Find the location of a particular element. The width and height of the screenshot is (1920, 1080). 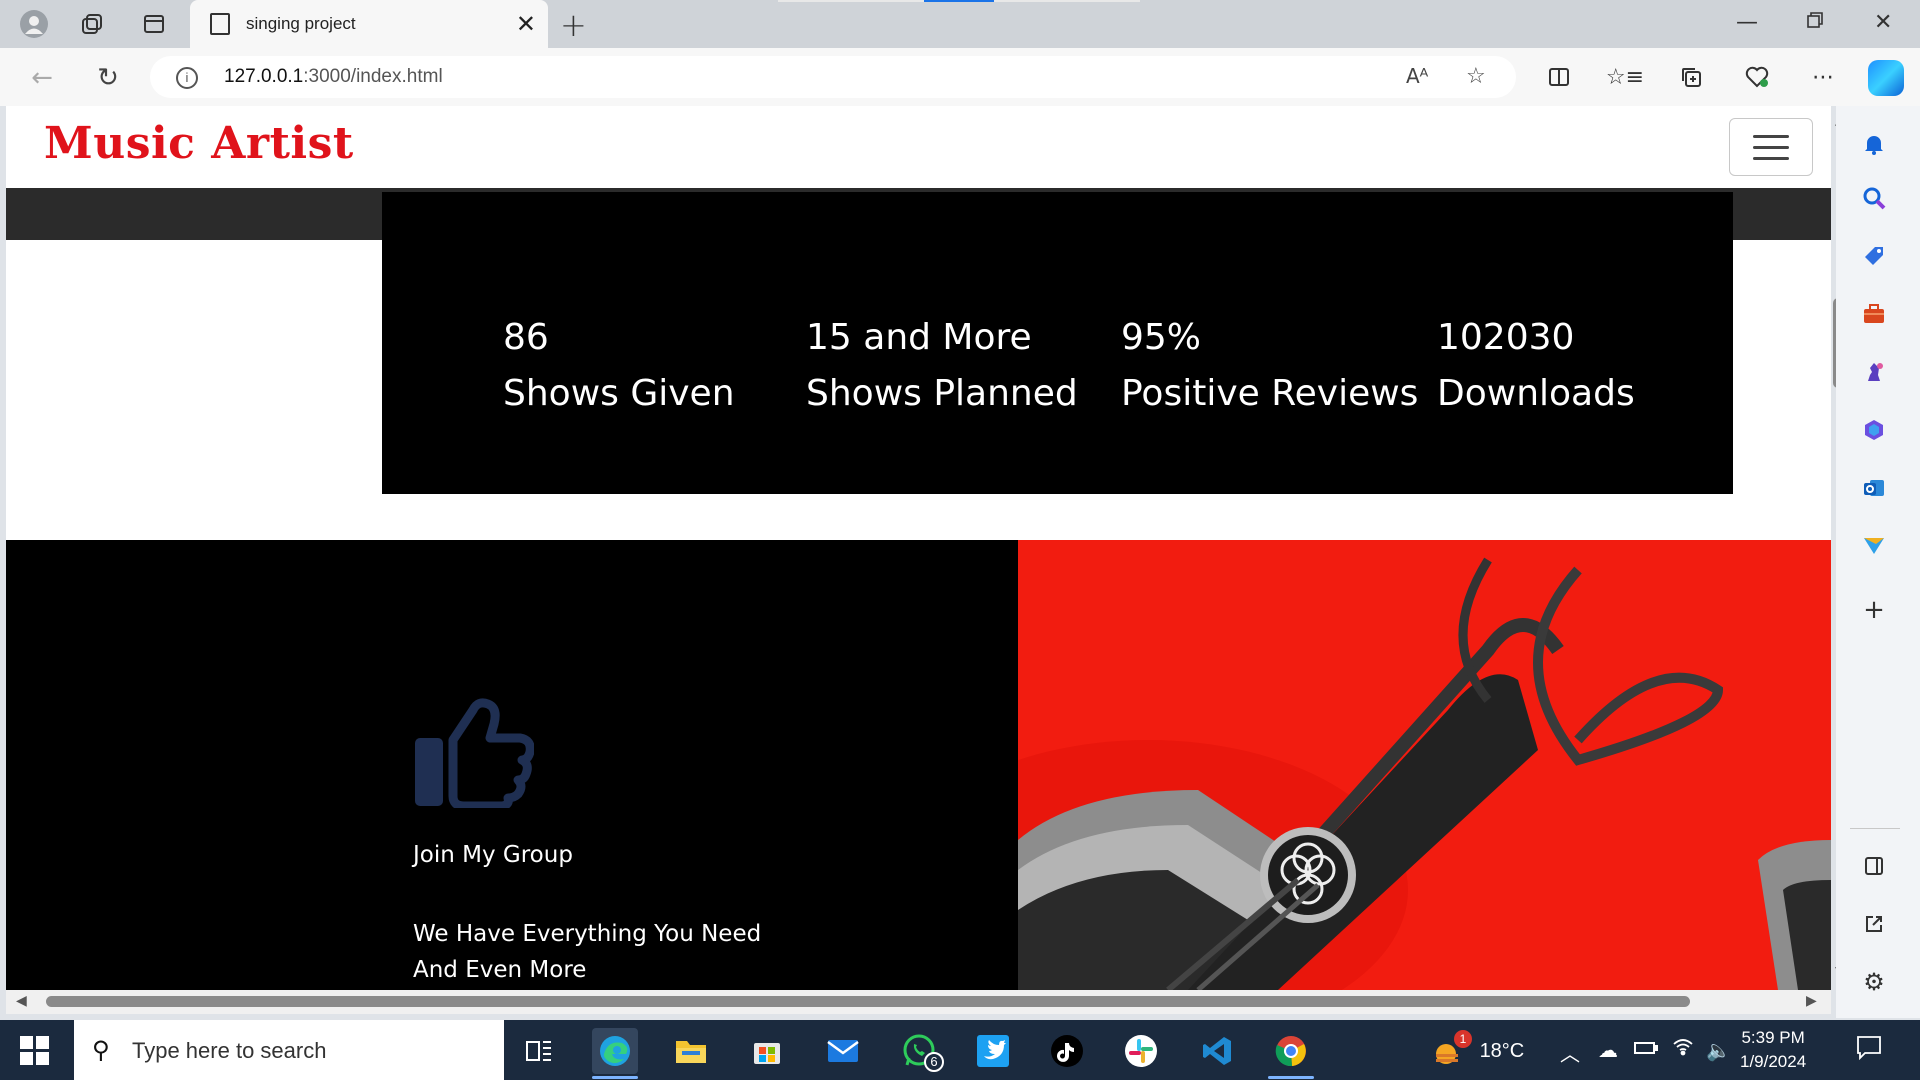

active-tab: singing project ✕ is located at coordinates (369, 24).